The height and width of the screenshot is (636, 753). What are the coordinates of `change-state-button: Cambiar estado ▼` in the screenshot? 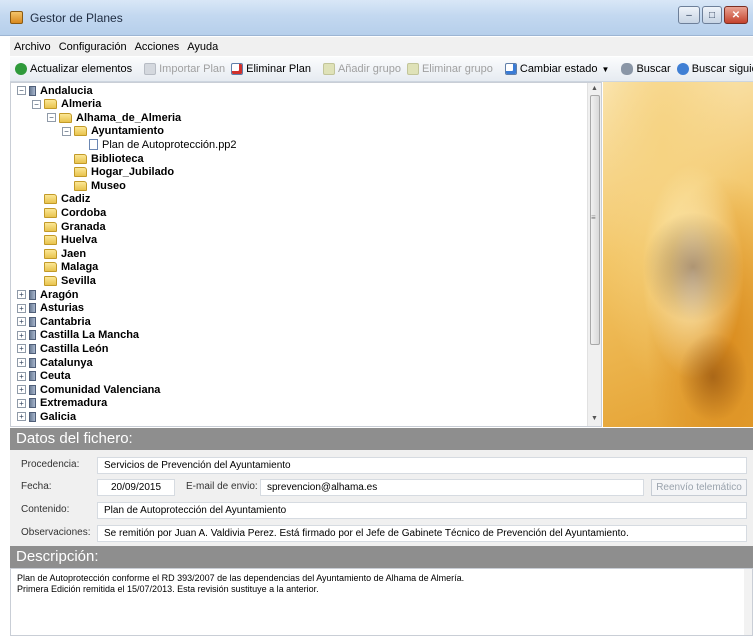 It's located at (557, 69).